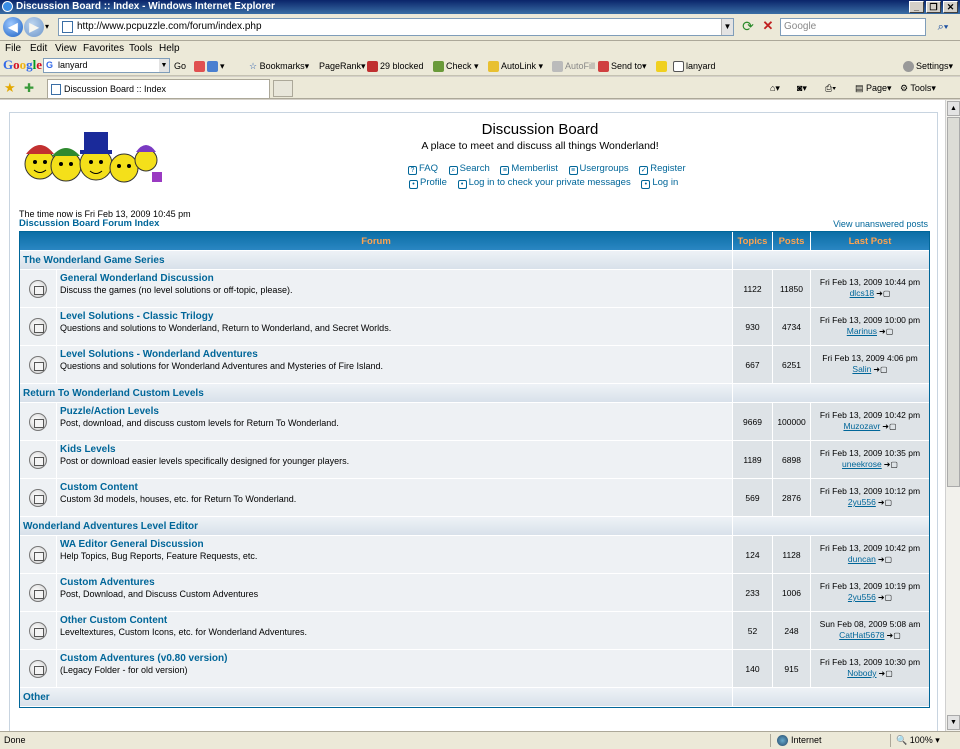 The width and height of the screenshot is (960, 749). Describe the element at coordinates (953, 722) in the screenshot. I see `scroll-down-icon: ▼` at that location.